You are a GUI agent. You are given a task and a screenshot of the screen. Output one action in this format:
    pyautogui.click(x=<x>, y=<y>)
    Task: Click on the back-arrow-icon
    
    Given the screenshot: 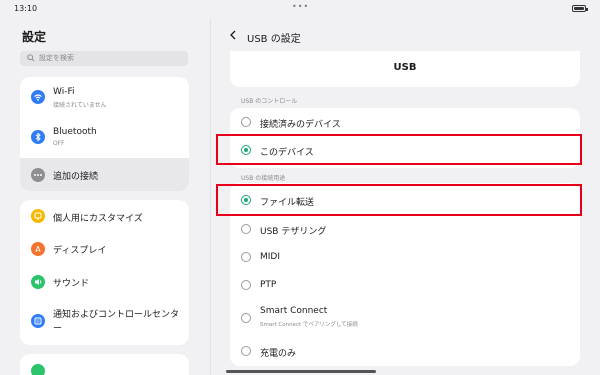 What is the action you would take?
    pyautogui.click(x=233, y=35)
    